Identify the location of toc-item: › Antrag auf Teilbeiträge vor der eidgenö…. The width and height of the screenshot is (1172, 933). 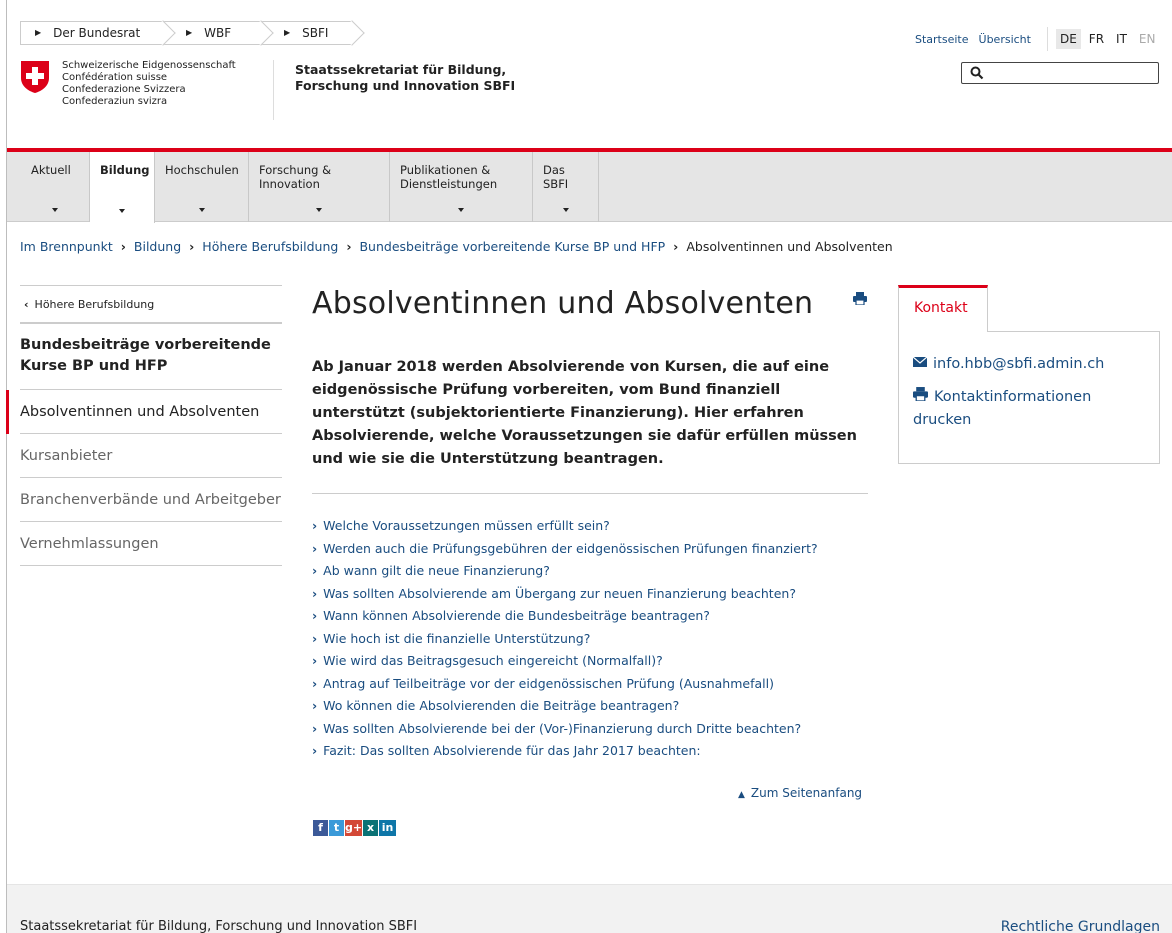
(565, 684).